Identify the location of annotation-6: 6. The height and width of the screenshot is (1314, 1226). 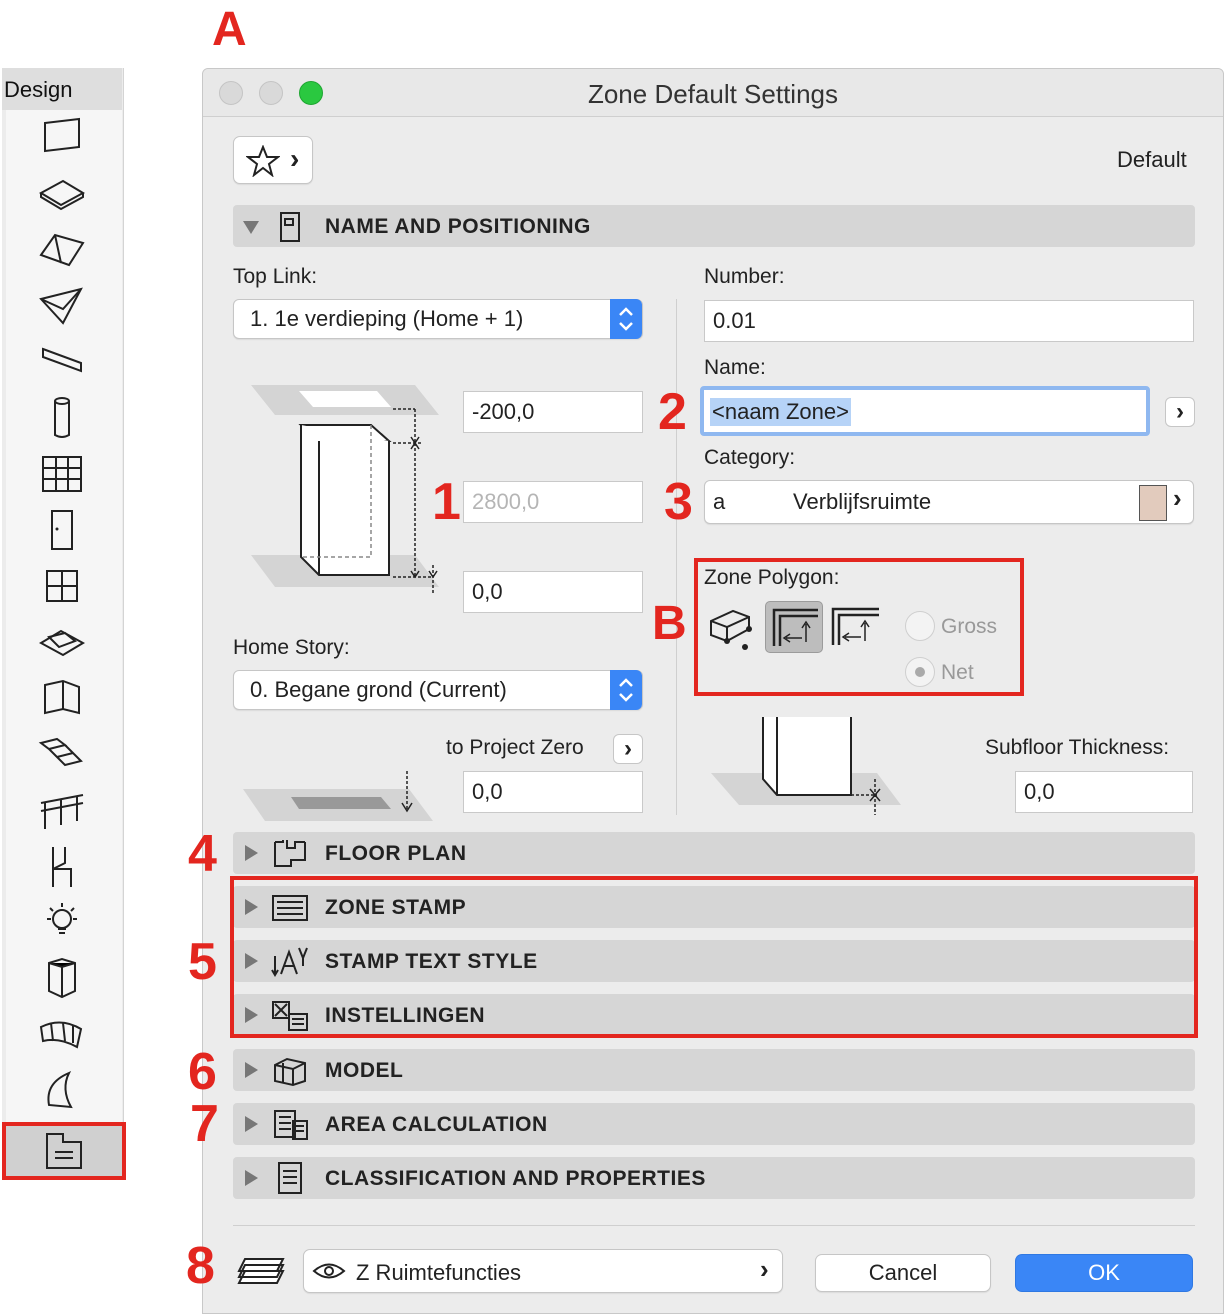
(202, 1072).